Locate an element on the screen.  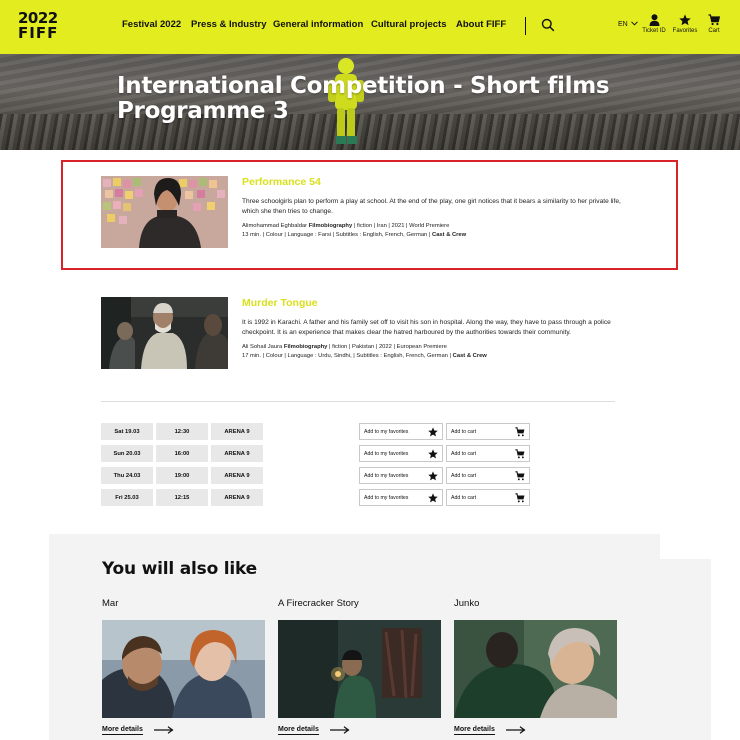
language-selector: EN is located at coordinates (628, 24).